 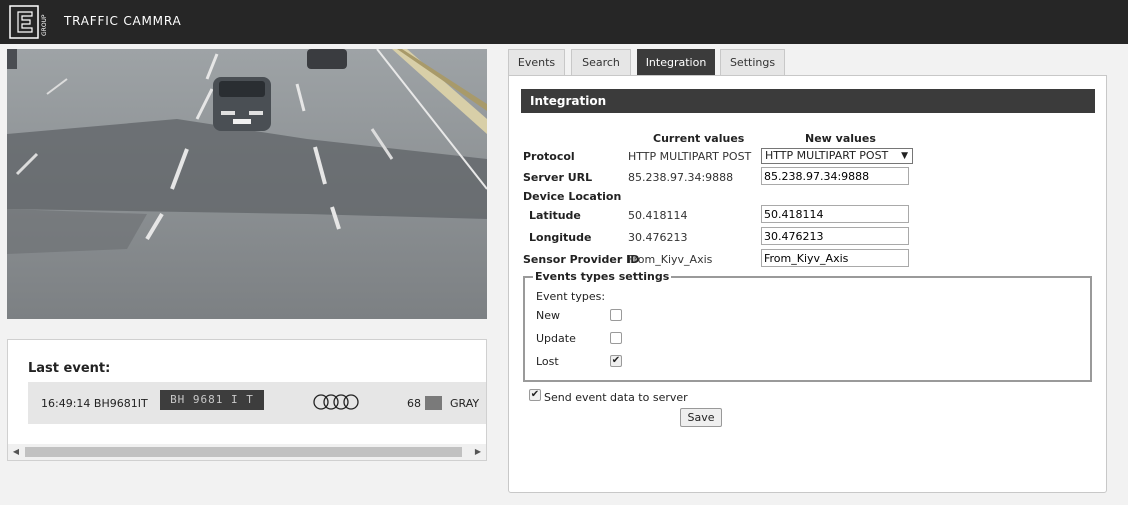 What do you see at coordinates (560, 237) in the screenshot?
I see `longitude-label: Longitude` at bounding box center [560, 237].